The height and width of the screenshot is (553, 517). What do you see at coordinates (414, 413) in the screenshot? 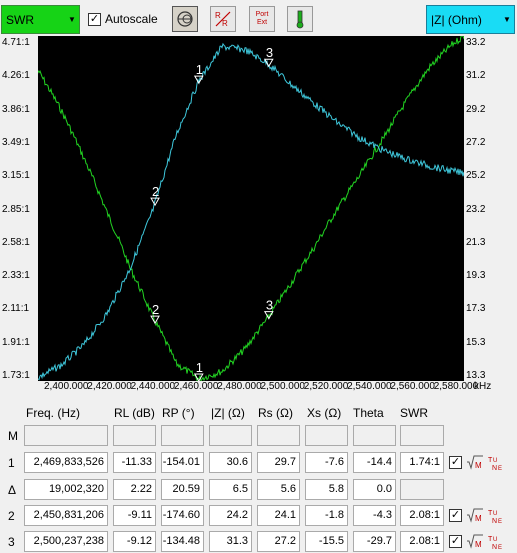
I see `column-header: SWR` at bounding box center [414, 413].